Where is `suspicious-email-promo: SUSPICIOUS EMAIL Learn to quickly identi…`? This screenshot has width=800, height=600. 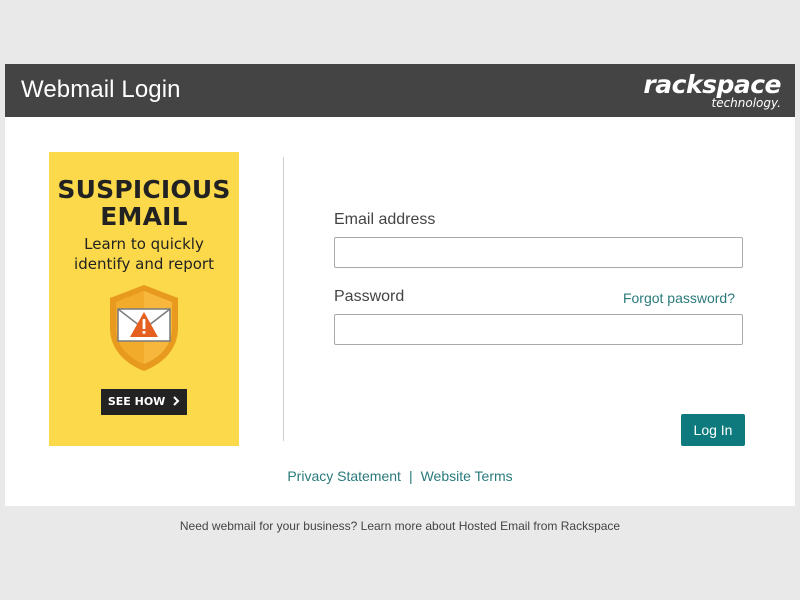
suspicious-email-promo: SUSPICIOUS EMAIL Learn to quickly identi… is located at coordinates (144, 299).